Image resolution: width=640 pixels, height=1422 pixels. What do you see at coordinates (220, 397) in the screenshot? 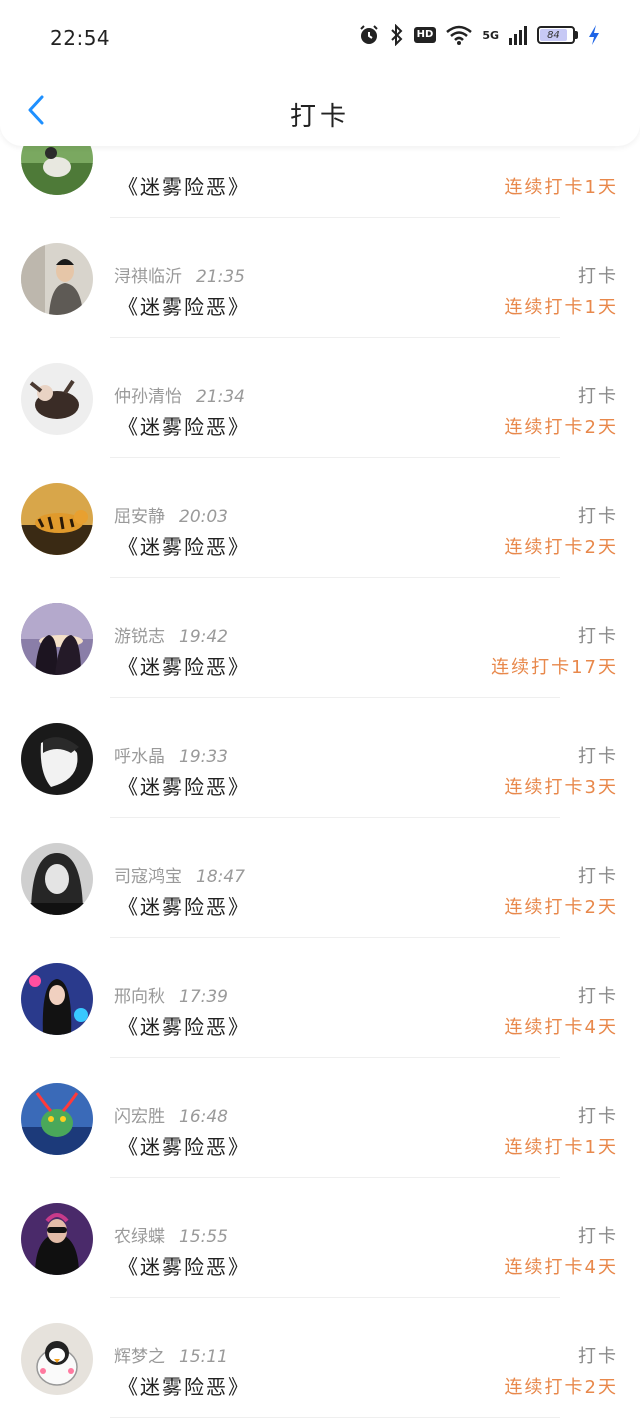
I see `checkin-time: 21:34` at bounding box center [220, 397].